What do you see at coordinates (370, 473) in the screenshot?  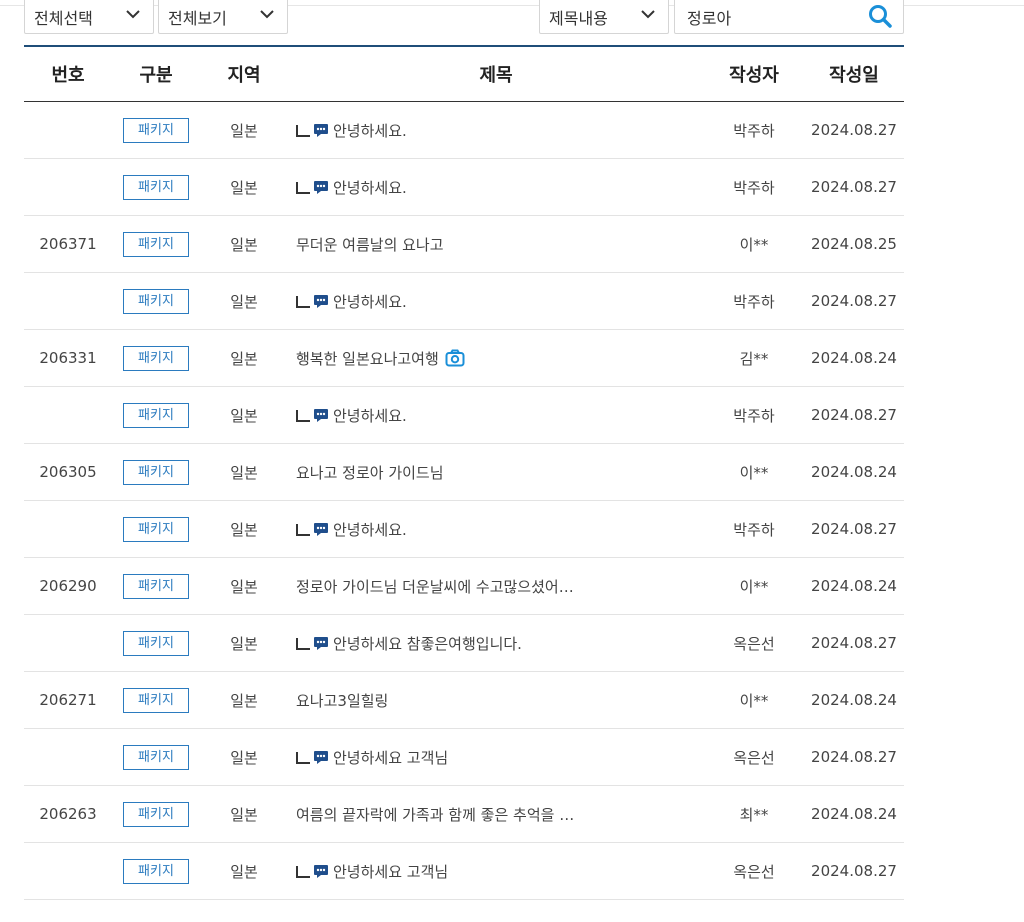 I see `post-title-link: 요나고 정로아 가이드님` at bounding box center [370, 473].